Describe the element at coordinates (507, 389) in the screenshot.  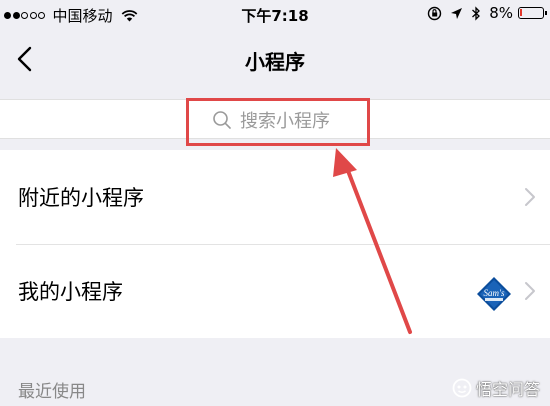
I see `watermark-text: 悟空问答` at that location.